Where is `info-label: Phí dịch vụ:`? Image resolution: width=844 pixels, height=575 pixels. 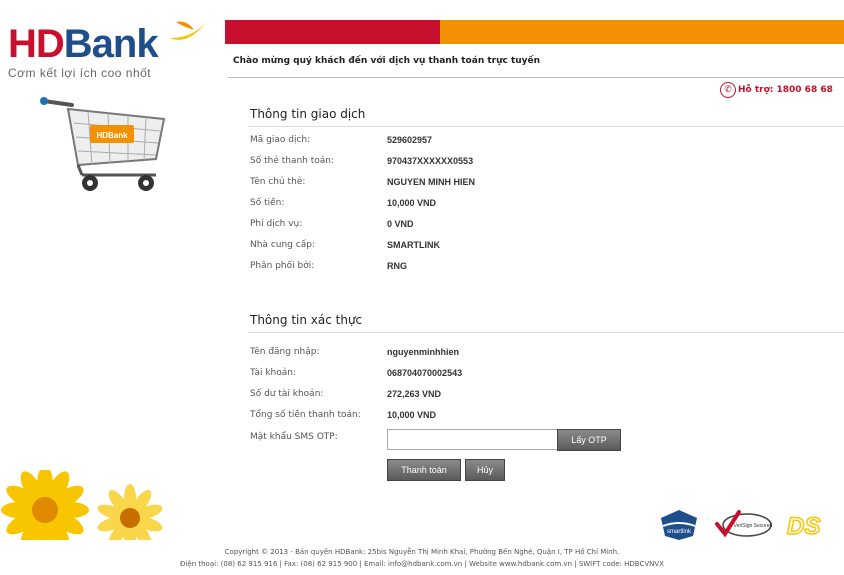
info-label: Phí dịch vụ: is located at coordinates (276, 224).